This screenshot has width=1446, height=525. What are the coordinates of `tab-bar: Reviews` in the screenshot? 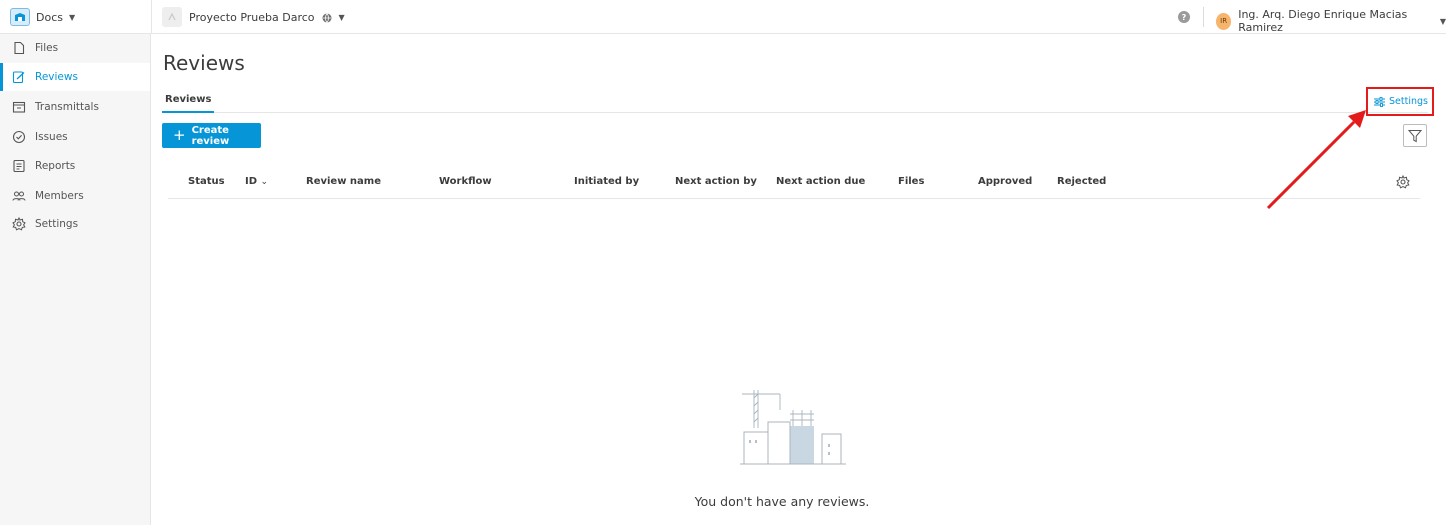 It's located at (795, 103).